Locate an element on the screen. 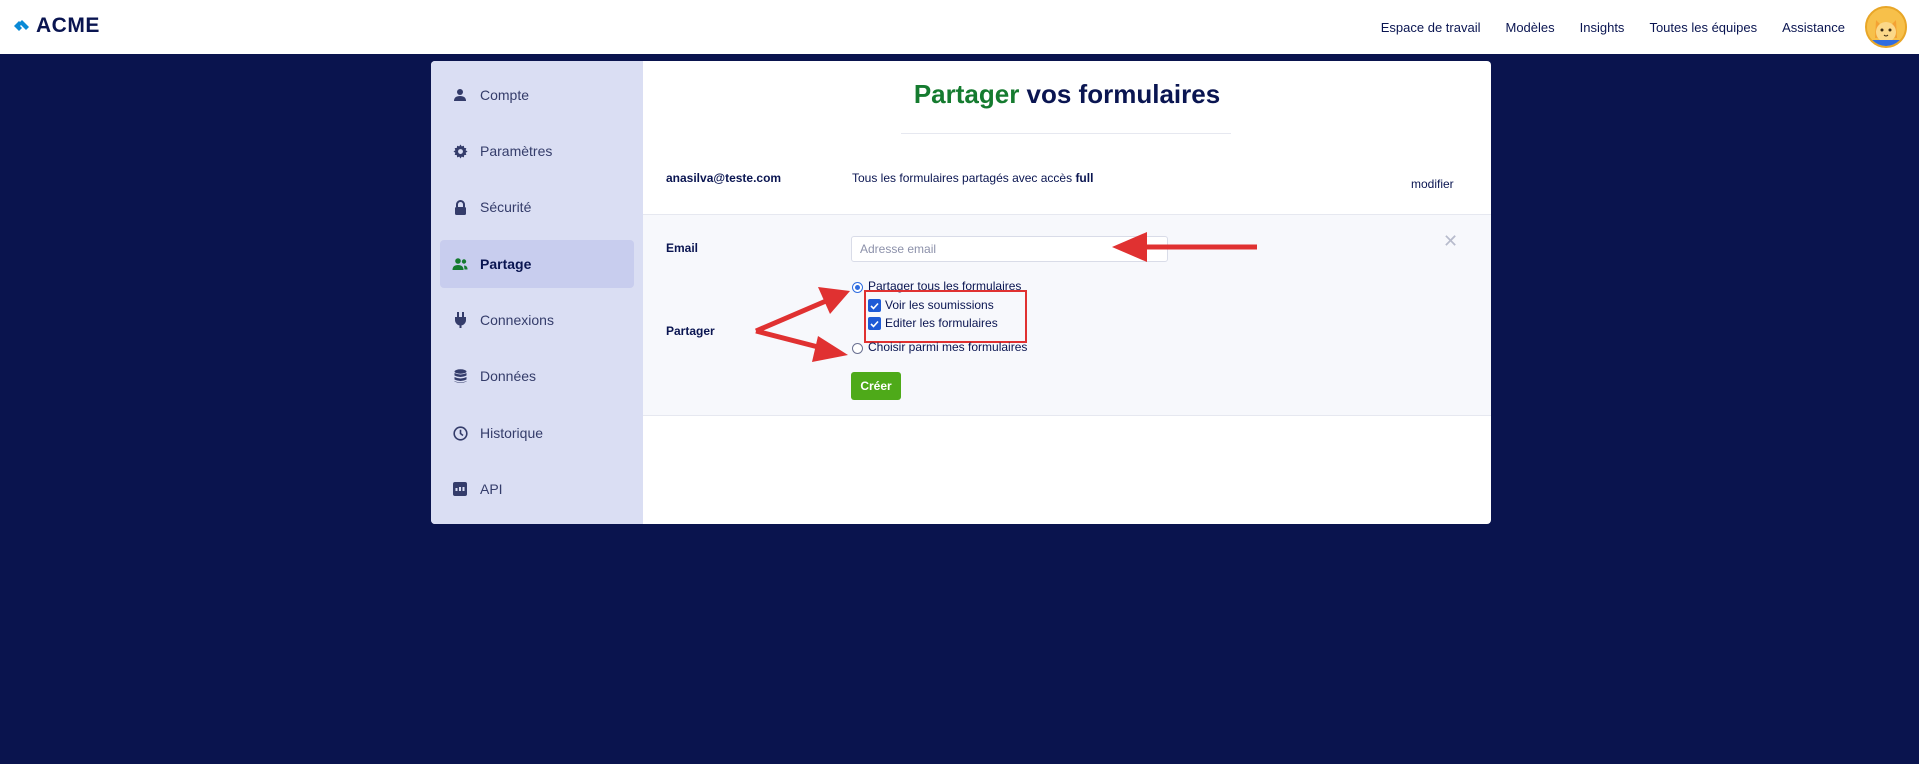  sidebar-item-compte: Compte is located at coordinates (537, 95).